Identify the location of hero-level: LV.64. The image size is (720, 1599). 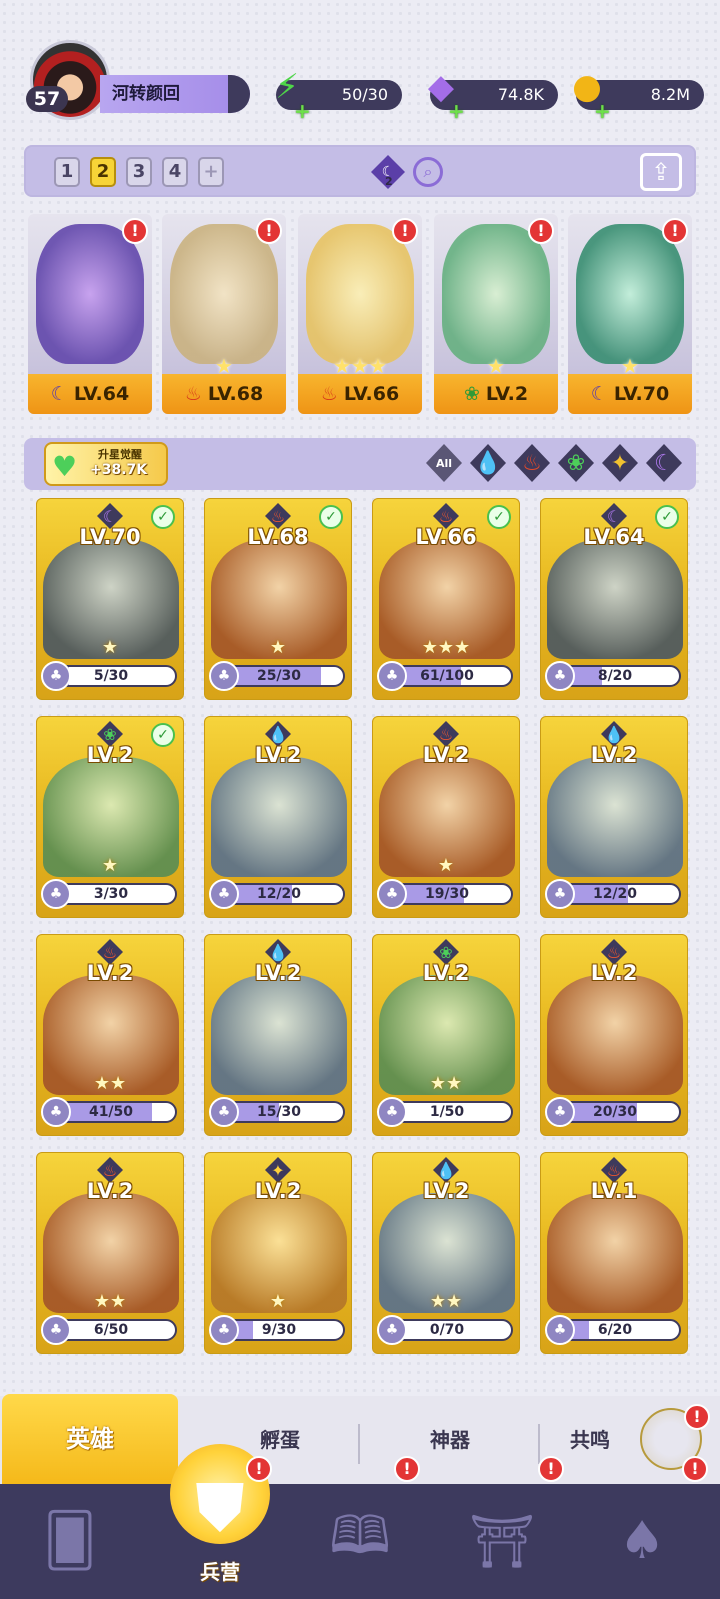
(101, 394).